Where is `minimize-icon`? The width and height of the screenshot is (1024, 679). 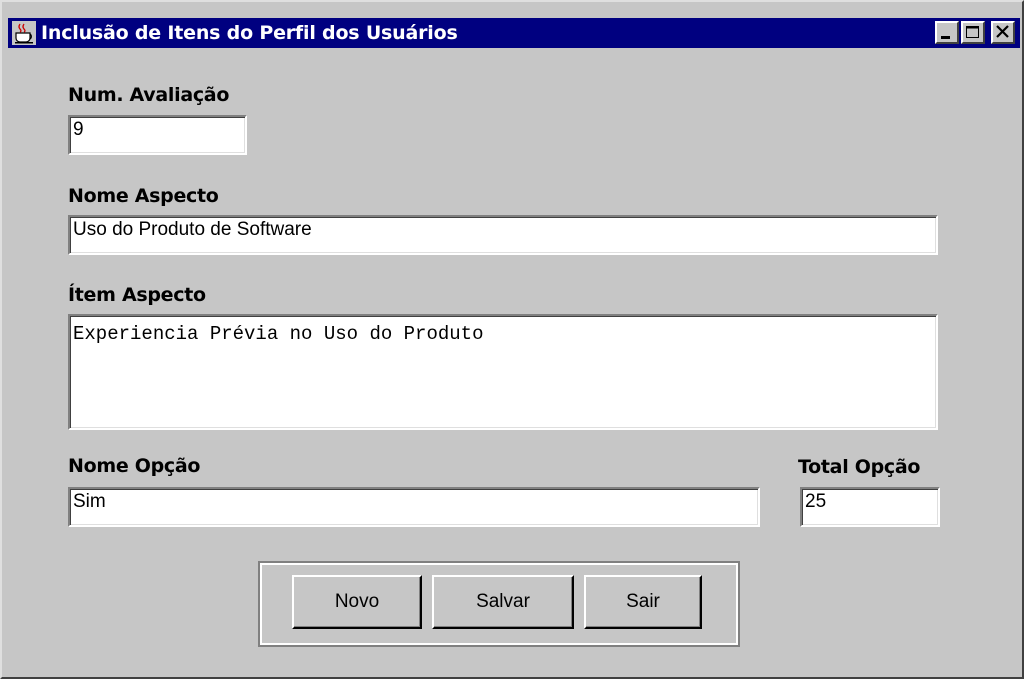
minimize-icon is located at coordinates (945, 37).